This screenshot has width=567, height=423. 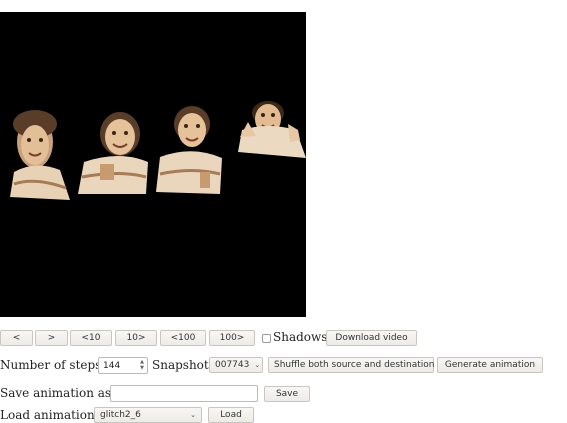 I want to click on snapshot-label: Snapshot:, so click(x=182, y=365).